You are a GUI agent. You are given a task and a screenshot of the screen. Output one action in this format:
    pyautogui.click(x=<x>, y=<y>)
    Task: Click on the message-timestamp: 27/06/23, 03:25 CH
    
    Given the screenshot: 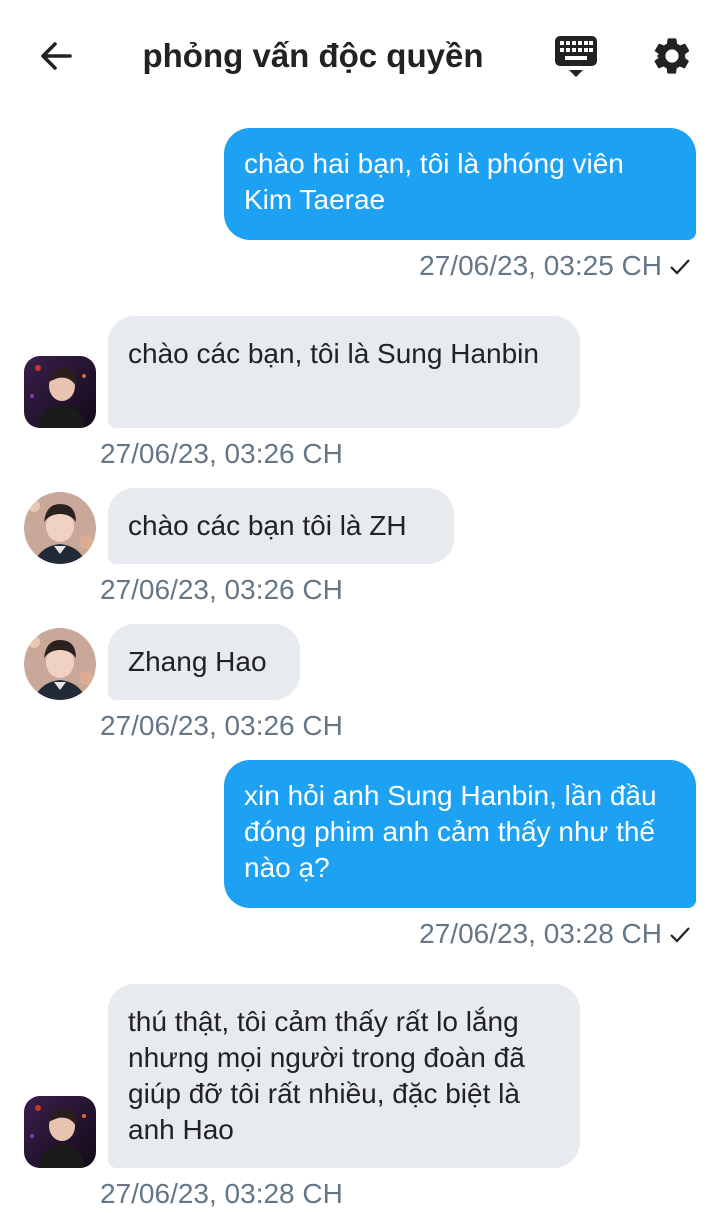 What is the action you would take?
    pyautogui.click(x=540, y=265)
    